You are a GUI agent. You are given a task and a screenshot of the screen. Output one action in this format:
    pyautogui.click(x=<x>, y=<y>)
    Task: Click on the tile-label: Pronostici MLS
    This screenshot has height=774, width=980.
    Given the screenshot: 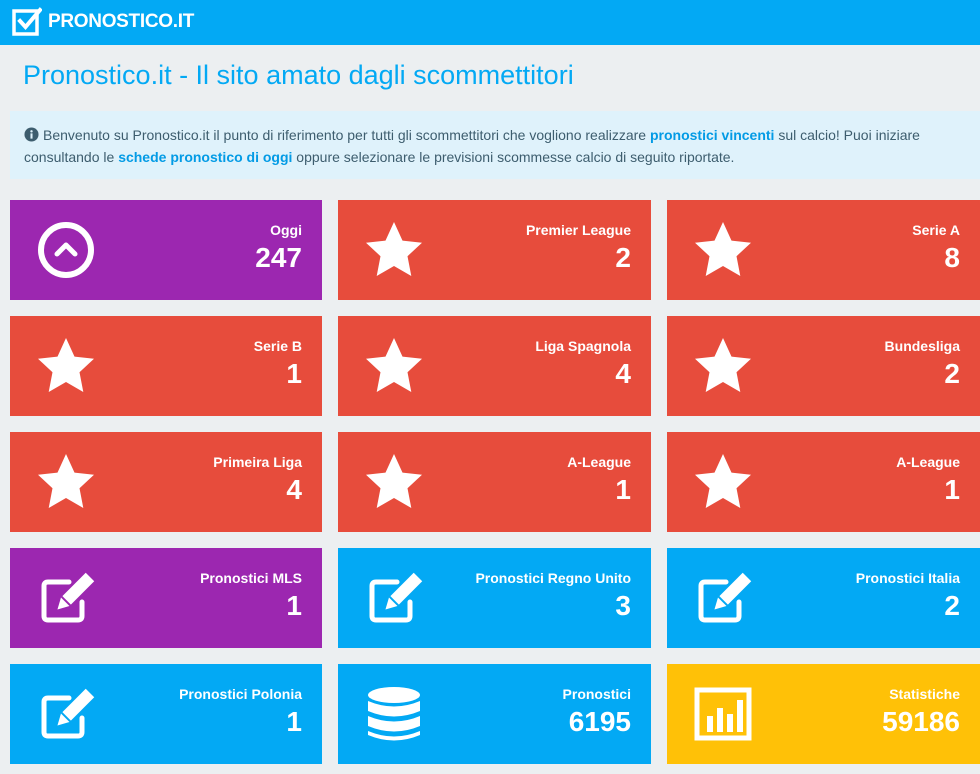 What is the action you would take?
    pyautogui.click(x=251, y=578)
    